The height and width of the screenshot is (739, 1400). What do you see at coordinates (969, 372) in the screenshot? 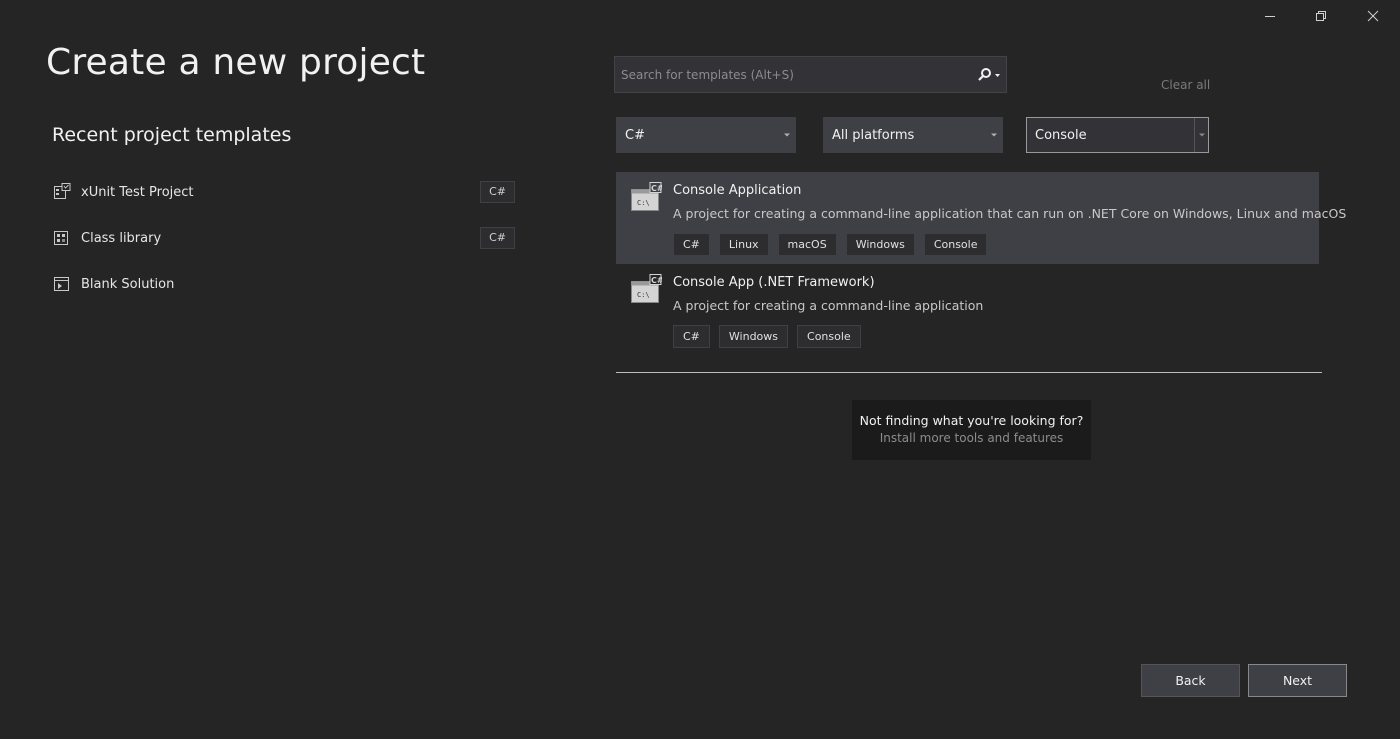
I see `results-divider` at bounding box center [969, 372].